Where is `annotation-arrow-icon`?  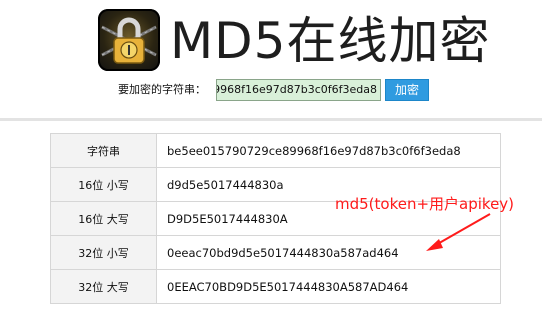 annotation-arrow-icon is located at coordinates (458, 232).